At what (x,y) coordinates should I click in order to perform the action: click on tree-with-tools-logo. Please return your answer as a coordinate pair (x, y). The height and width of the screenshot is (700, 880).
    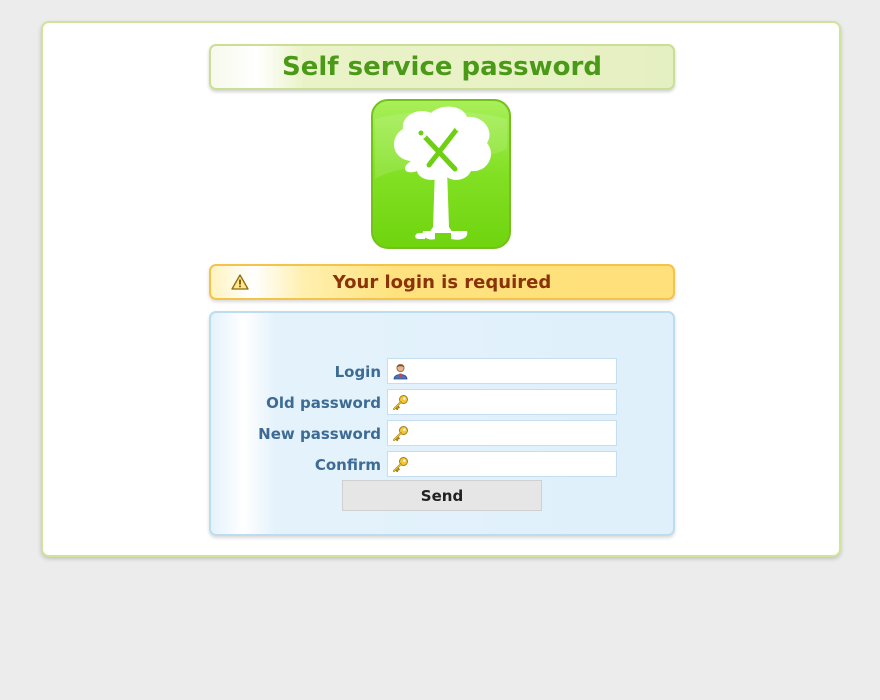
    Looking at the image, I should click on (441, 174).